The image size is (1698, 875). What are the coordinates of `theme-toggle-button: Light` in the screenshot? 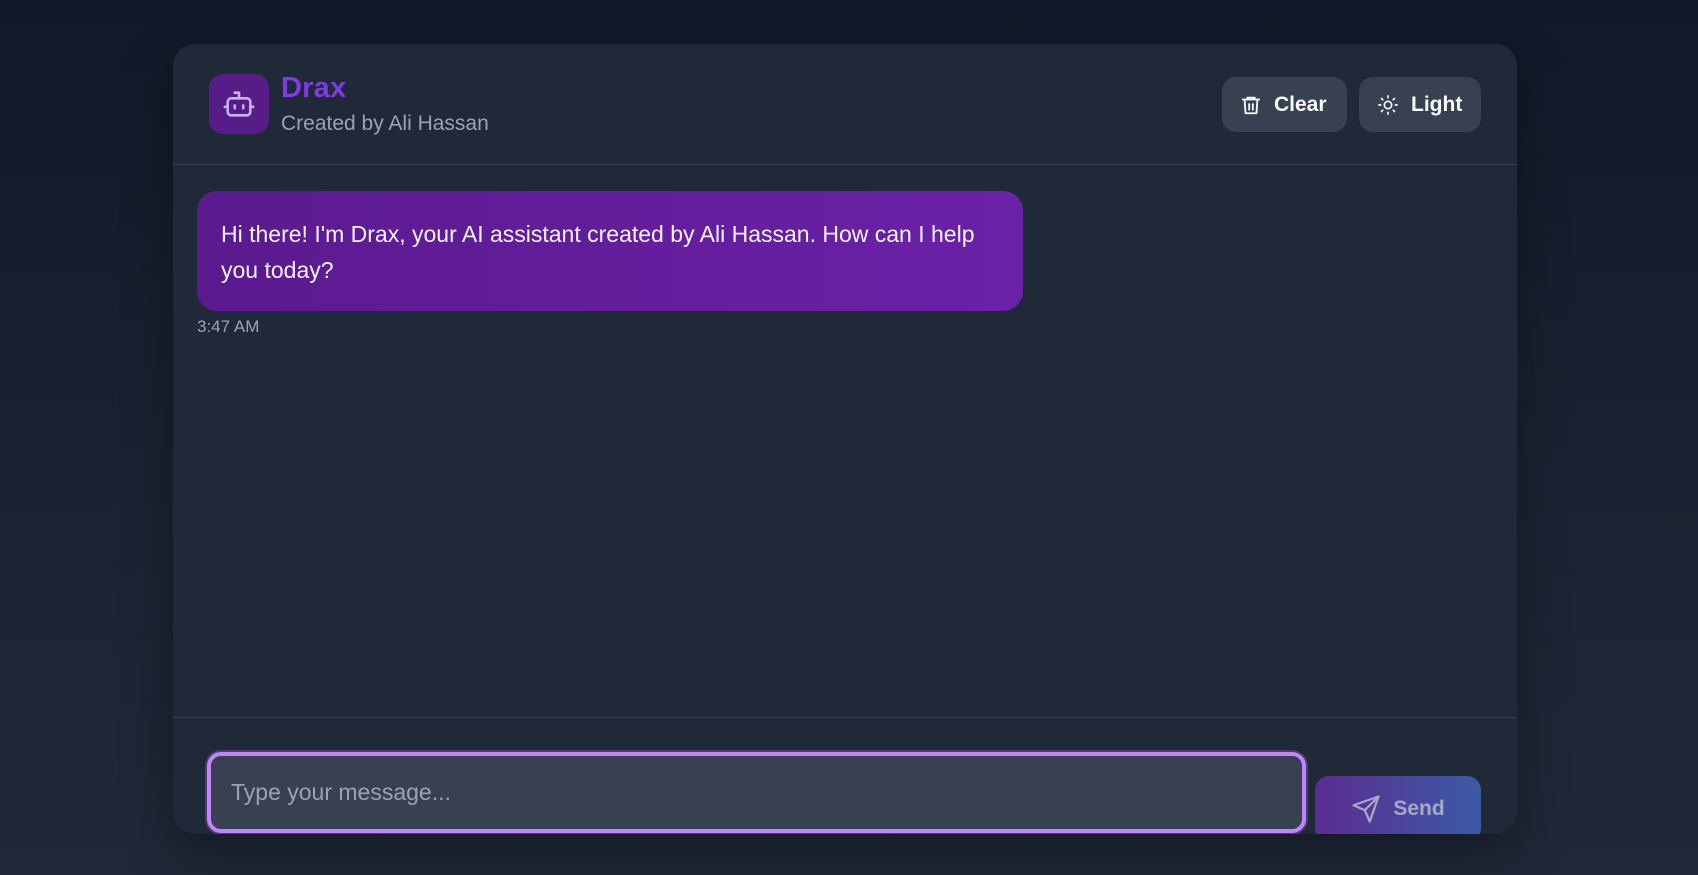 It's located at (1420, 104).